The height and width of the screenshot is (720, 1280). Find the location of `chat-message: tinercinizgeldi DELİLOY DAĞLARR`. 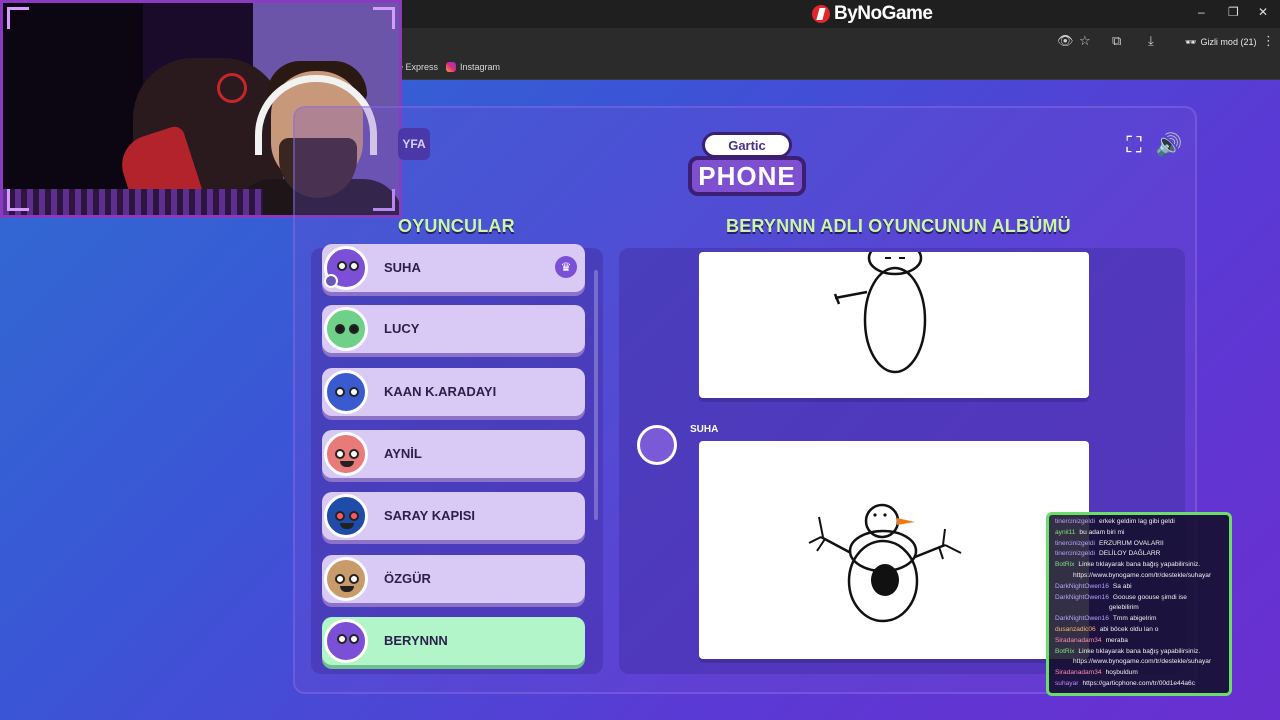

chat-message: tinercinizgeldi DELİLOY DAĞLARR is located at coordinates (1139, 554).